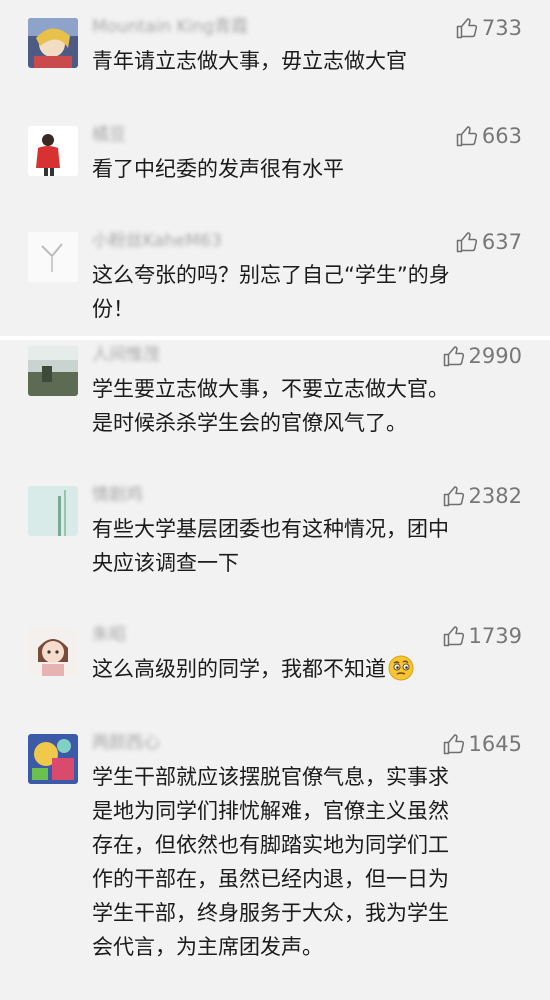 The width and height of the screenshot is (550, 1000). I want to click on like-button: 1739, so click(482, 636).